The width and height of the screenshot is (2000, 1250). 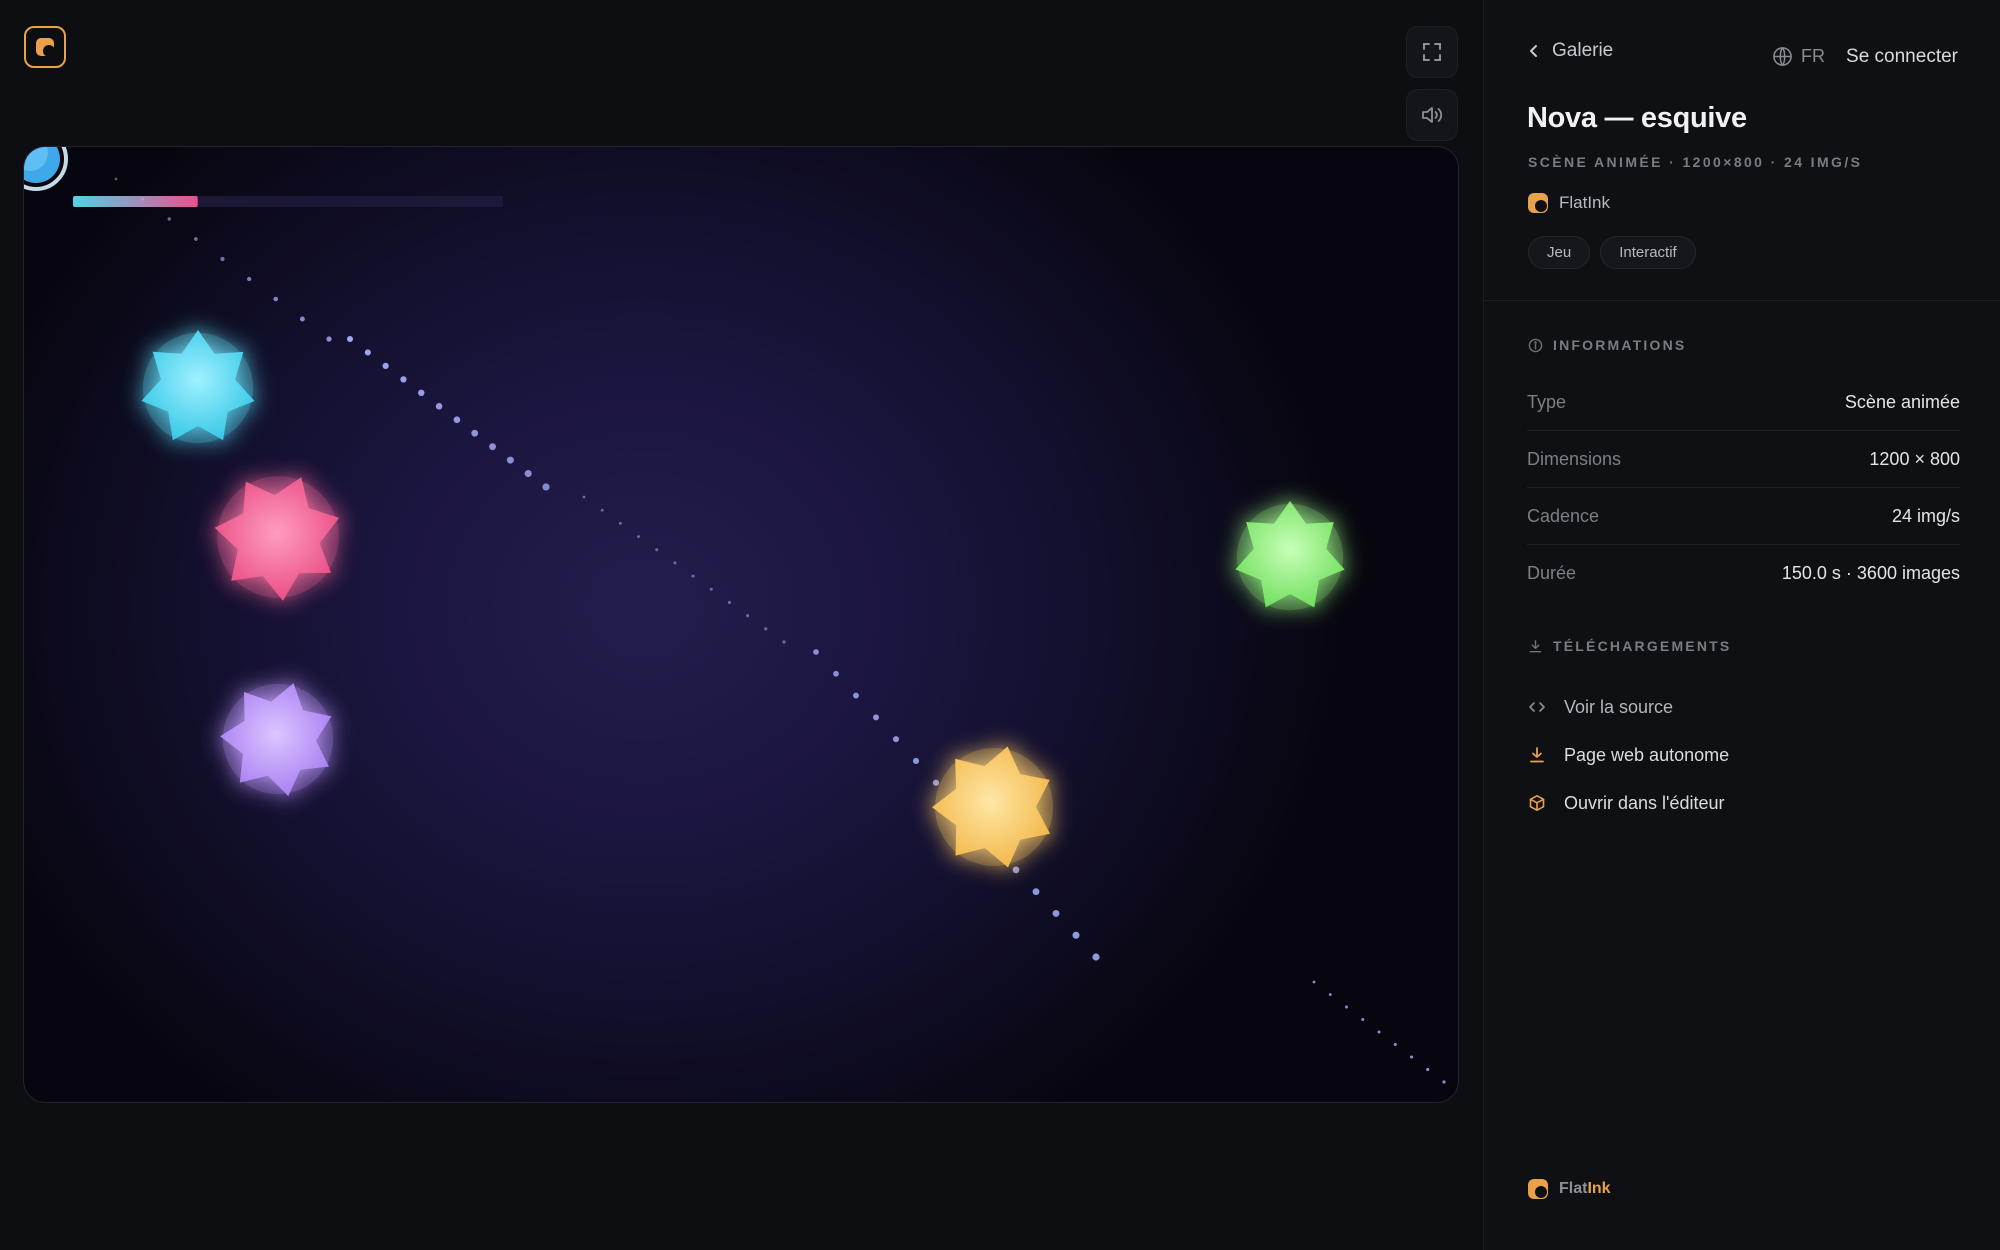 What do you see at coordinates (1563, 515) in the screenshot?
I see `info-key: Cadence` at bounding box center [1563, 515].